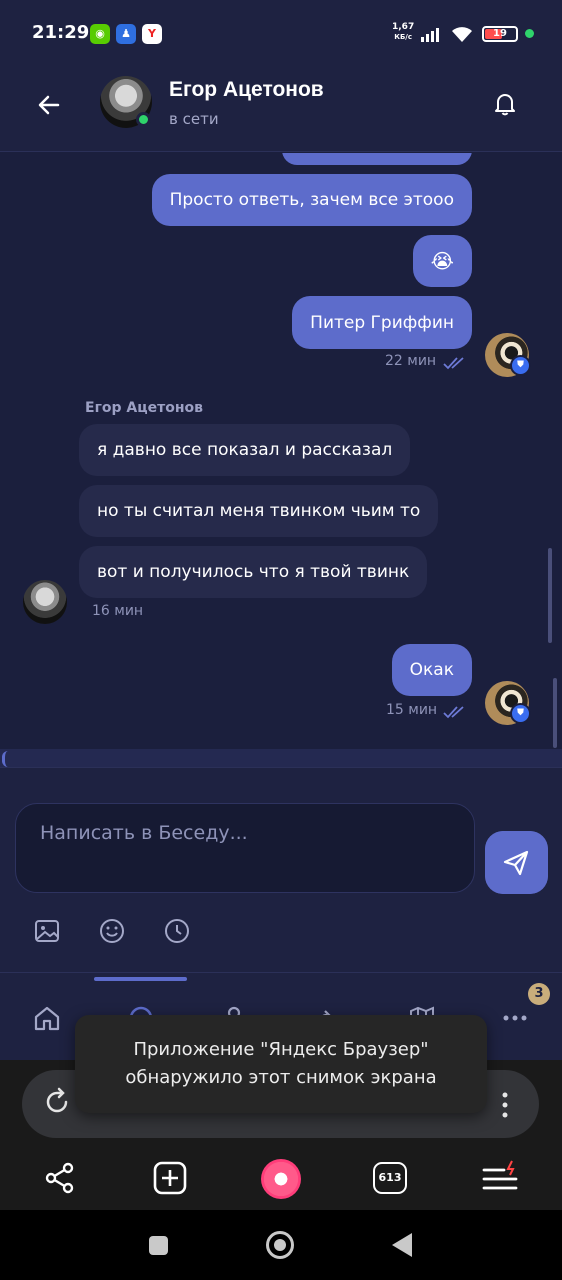  Describe the element at coordinates (462, 34) in the screenshot. I see `wifi-icon` at that location.